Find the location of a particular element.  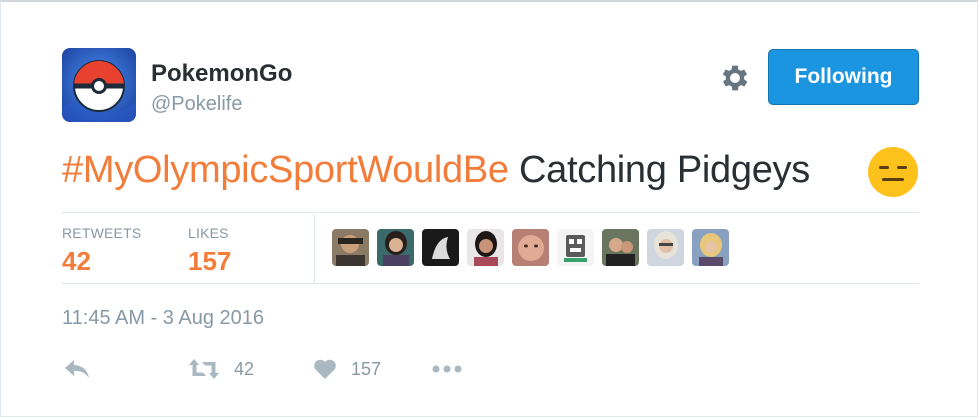

expressionless-emoji-icon is located at coordinates (893, 172).